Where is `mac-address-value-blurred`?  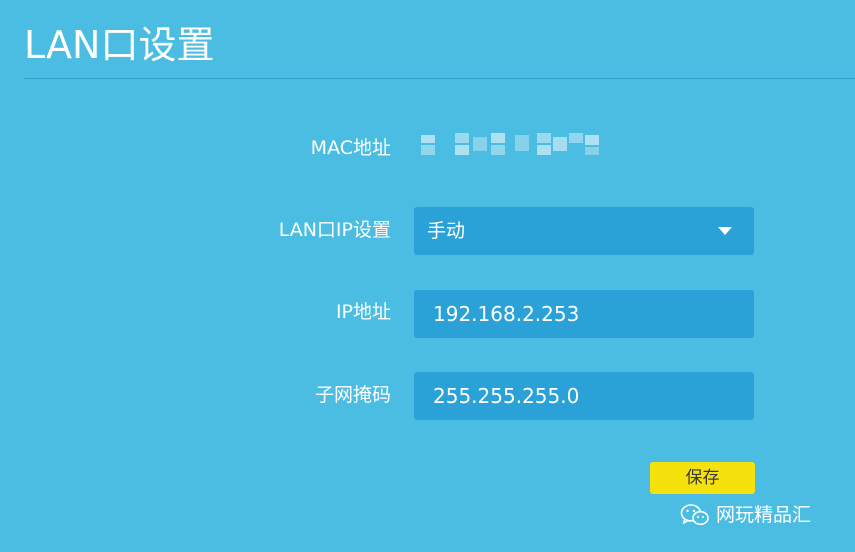
mac-address-value-blurred is located at coordinates (510, 144).